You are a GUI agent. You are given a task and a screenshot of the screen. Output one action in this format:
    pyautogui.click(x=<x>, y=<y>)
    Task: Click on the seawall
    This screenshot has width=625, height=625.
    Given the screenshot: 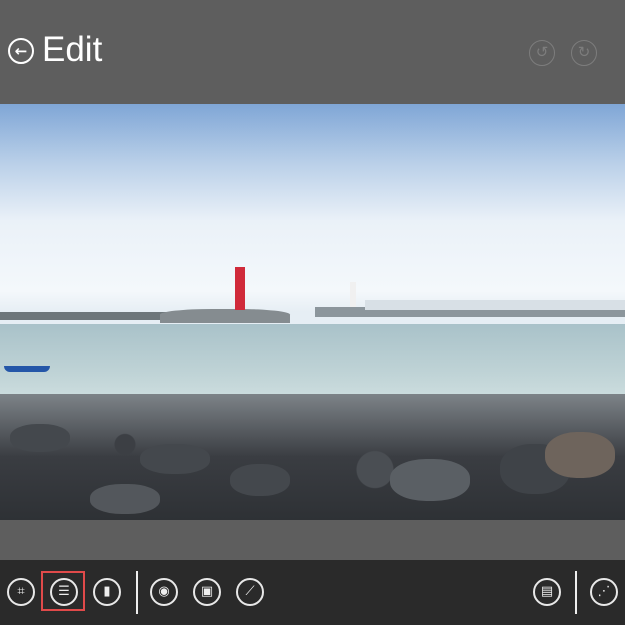 What is the action you would take?
    pyautogui.click(x=495, y=305)
    